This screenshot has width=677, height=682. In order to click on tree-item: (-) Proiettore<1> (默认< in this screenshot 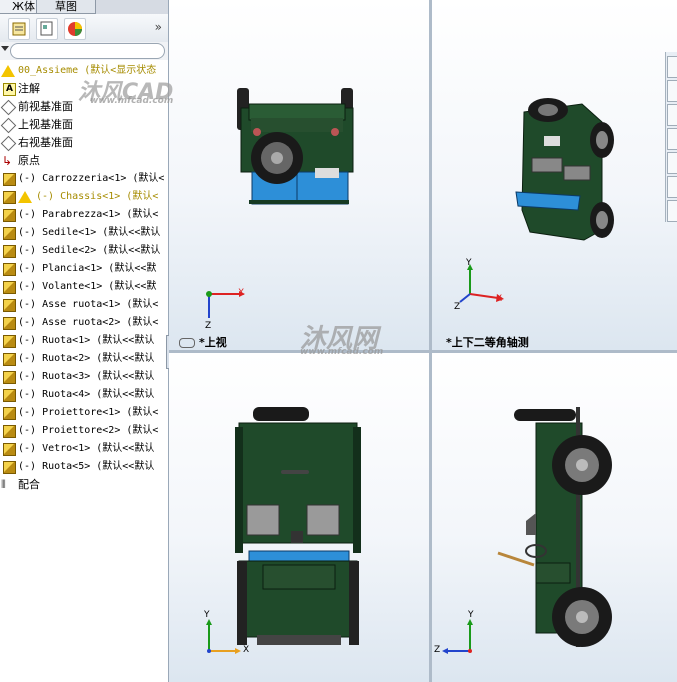, I will do `click(84, 413)`.